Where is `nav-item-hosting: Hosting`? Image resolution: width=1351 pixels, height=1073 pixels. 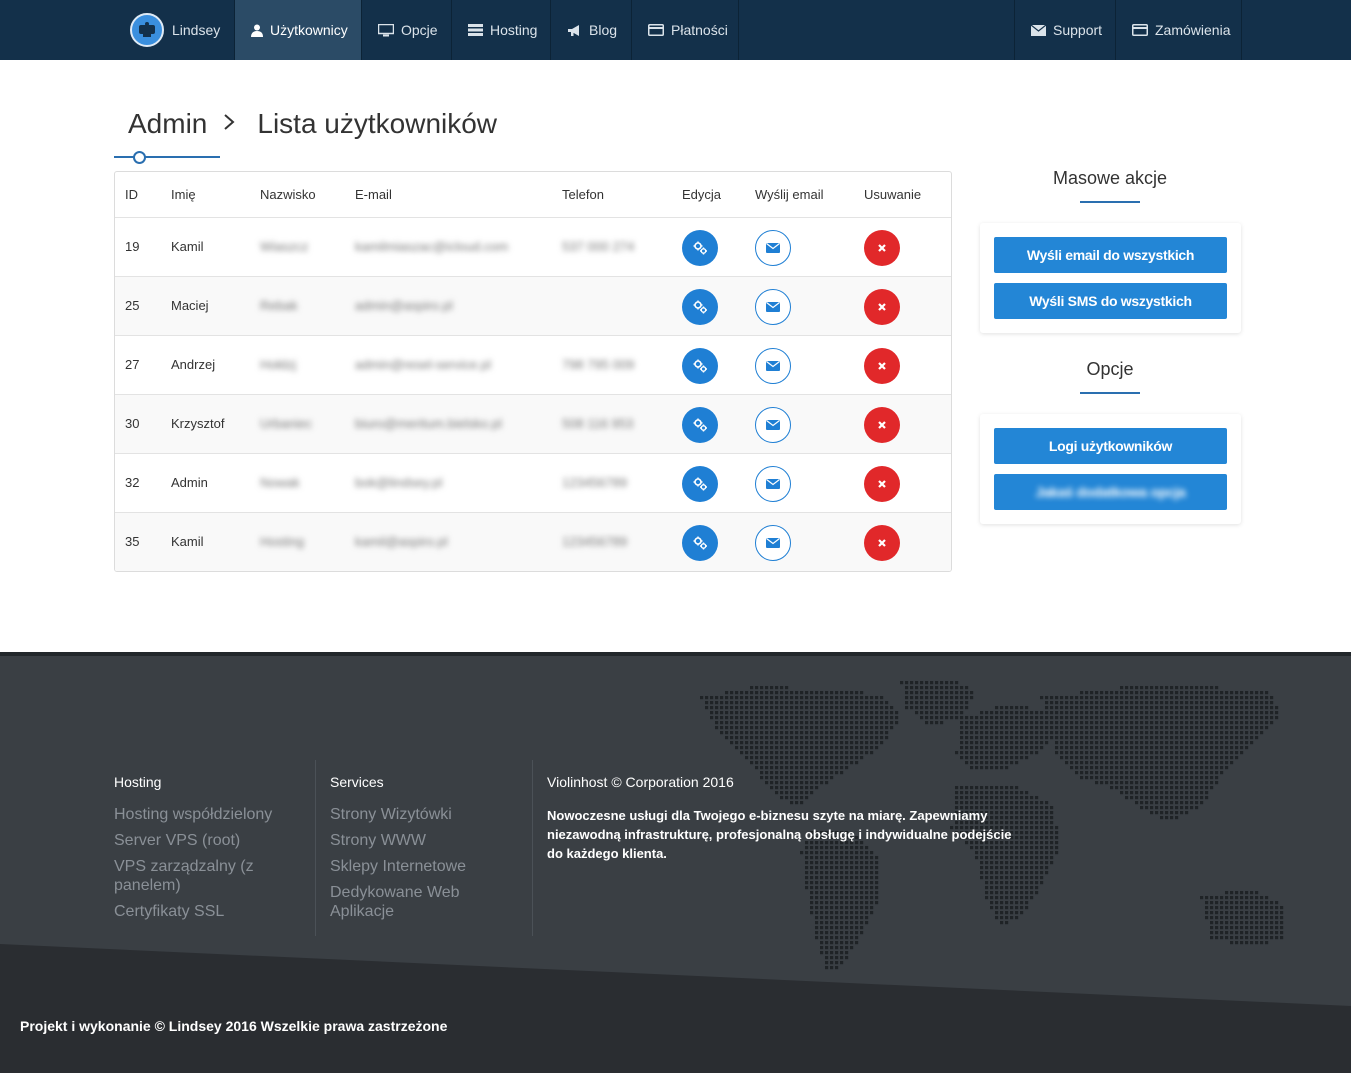 nav-item-hosting: Hosting is located at coordinates (501, 30).